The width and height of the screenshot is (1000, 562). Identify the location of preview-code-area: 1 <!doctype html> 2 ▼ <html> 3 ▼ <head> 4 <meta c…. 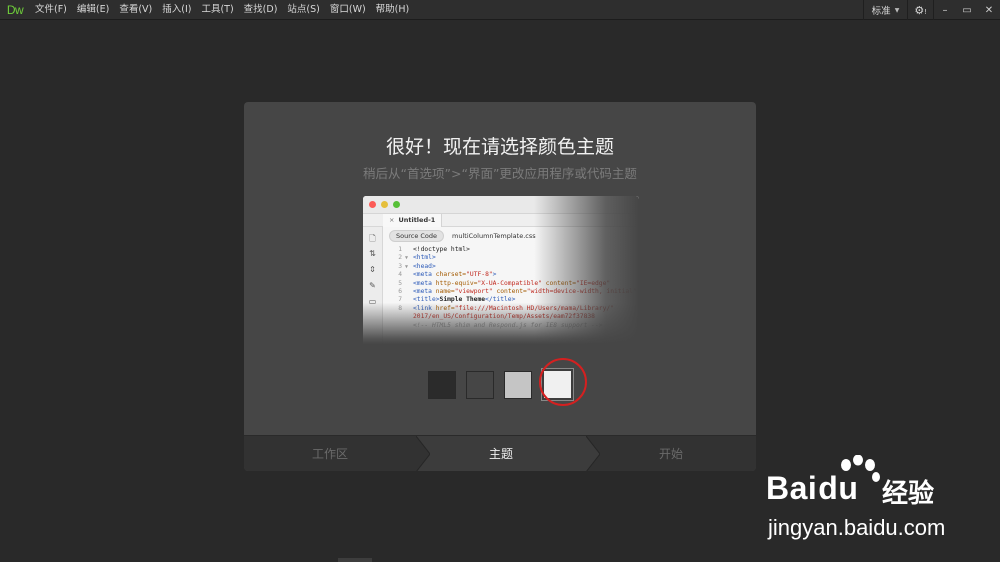
(511, 288).